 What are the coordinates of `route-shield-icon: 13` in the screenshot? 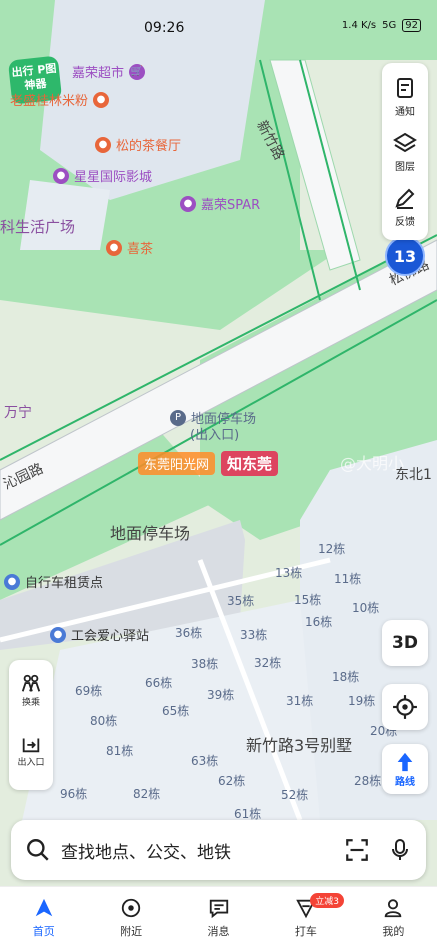 It's located at (405, 256).